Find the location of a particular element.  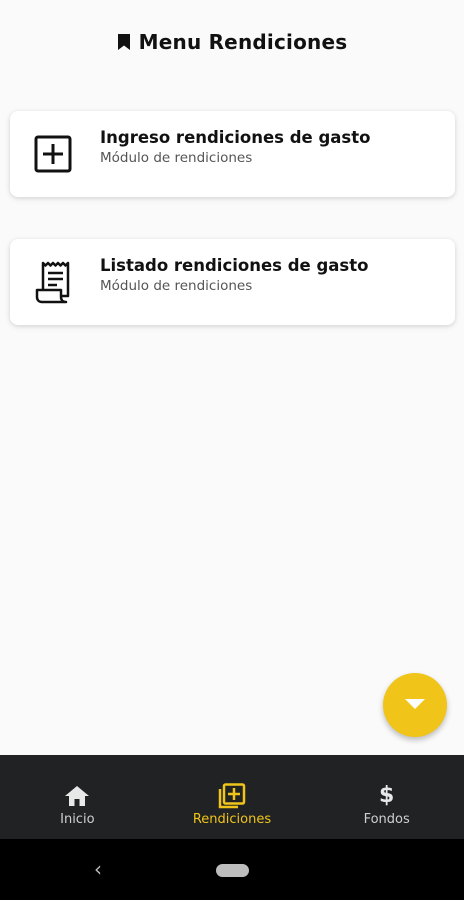

nav-label: Inicio is located at coordinates (77, 819).